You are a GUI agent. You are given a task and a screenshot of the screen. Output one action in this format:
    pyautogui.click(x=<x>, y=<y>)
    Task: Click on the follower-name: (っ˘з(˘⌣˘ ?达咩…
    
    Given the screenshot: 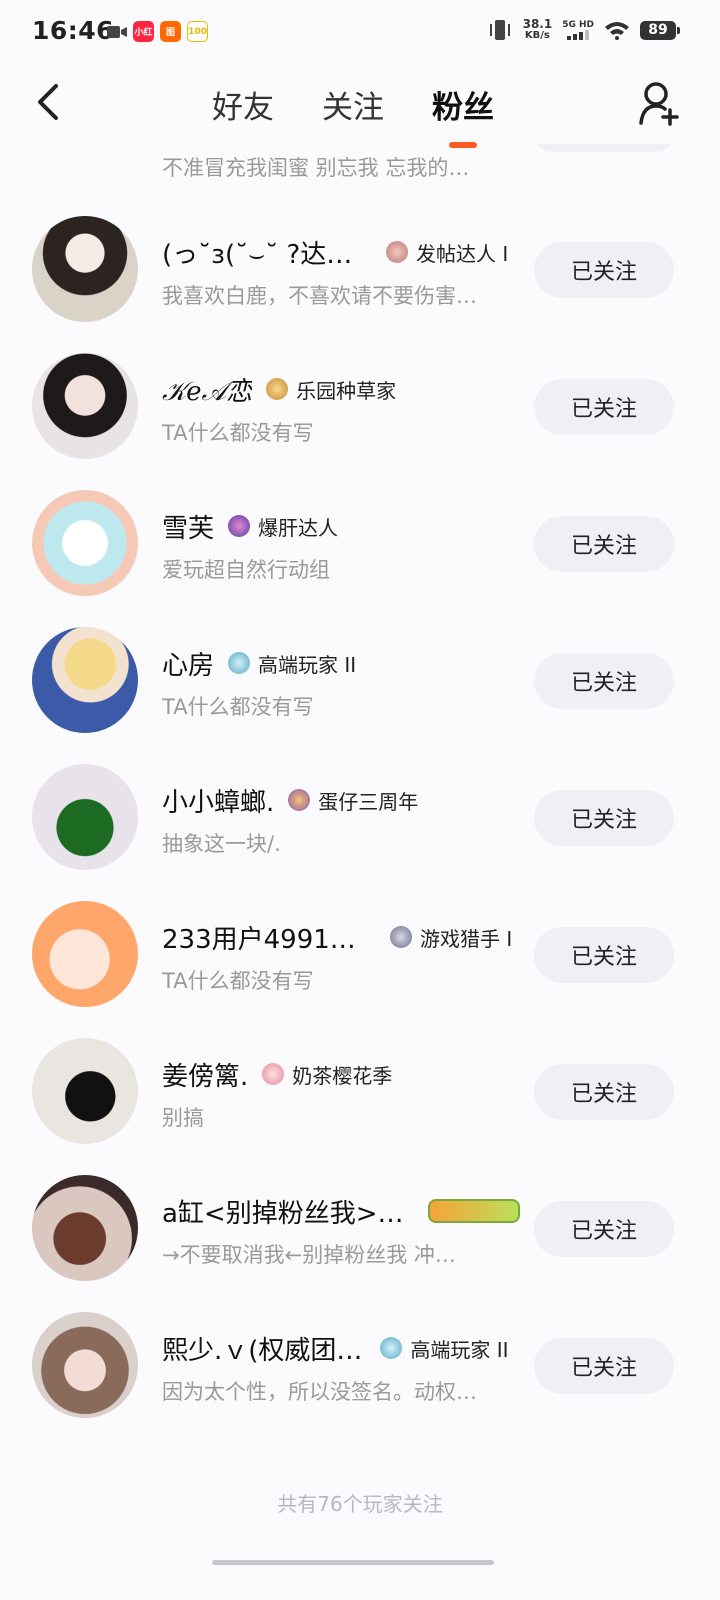 What is the action you would take?
    pyautogui.click(x=262, y=254)
    